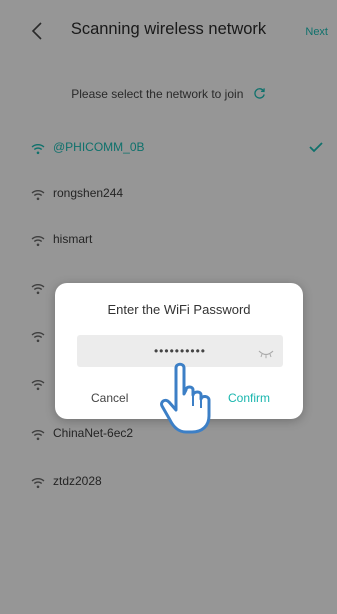  I want to click on dialog-title: Enter the WiFi Password, so click(179, 309).